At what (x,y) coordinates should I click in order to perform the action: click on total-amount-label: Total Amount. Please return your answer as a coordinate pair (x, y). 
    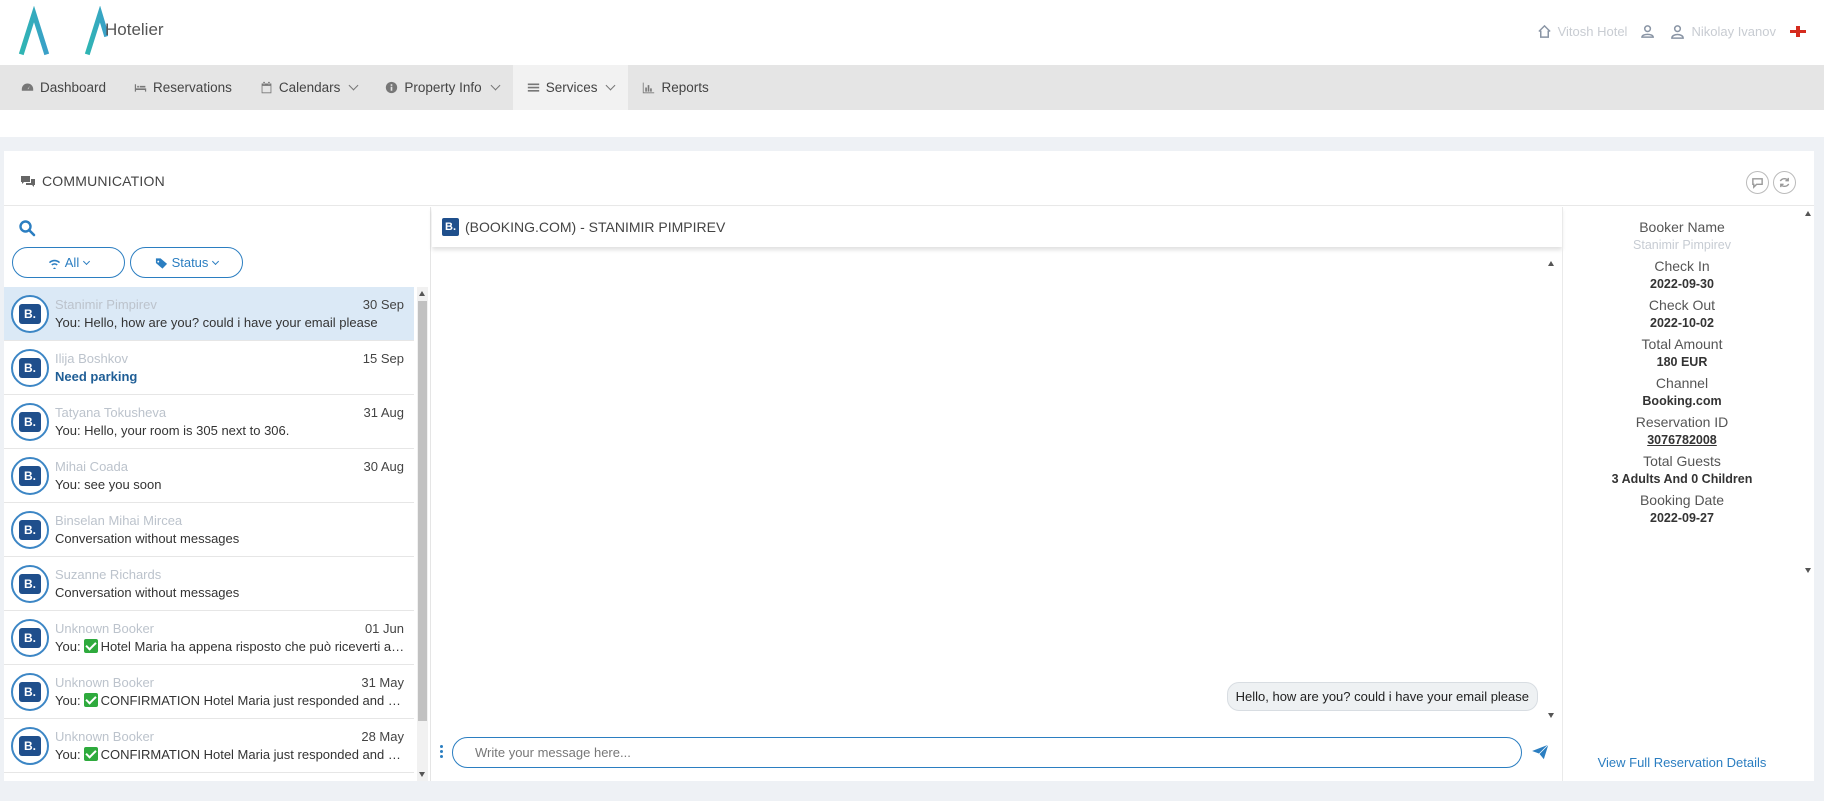
    Looking at the image, I should click on (1682, 344).